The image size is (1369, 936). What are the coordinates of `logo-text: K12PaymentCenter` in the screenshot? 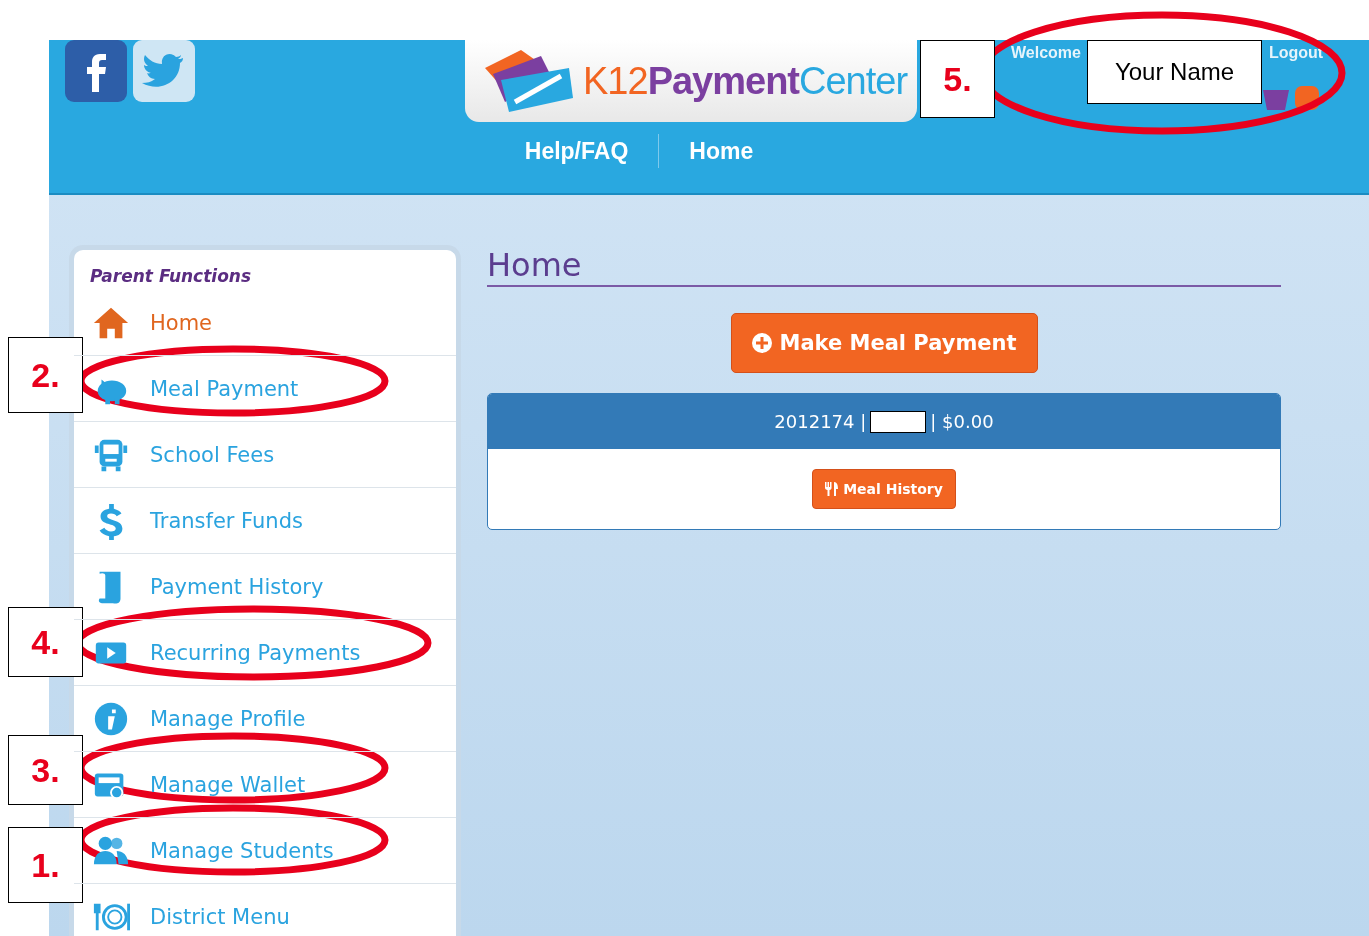 It's located at (745, 81).